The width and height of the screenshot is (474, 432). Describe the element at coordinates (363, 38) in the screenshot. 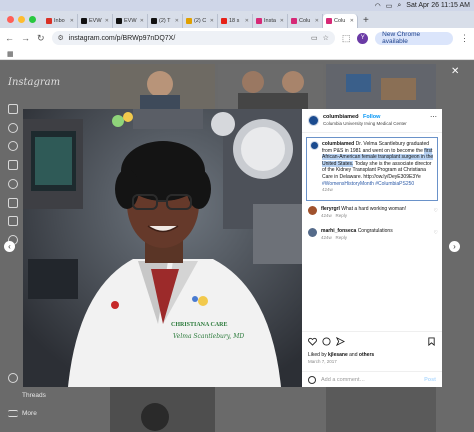

I see `profile-avatar: Y` at that location.